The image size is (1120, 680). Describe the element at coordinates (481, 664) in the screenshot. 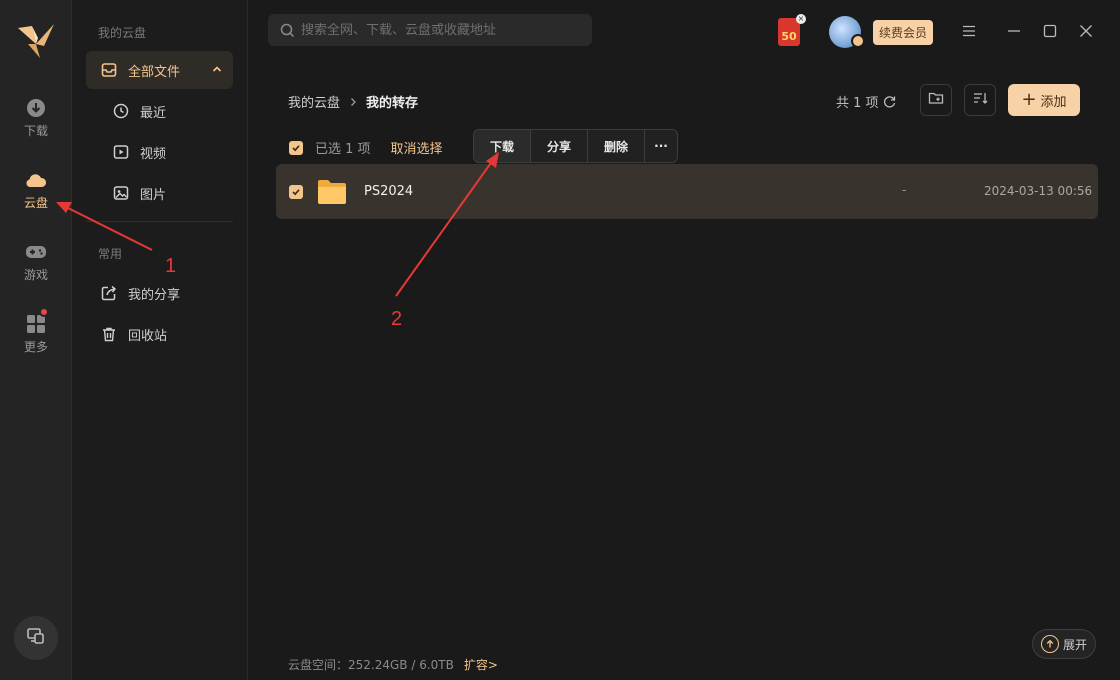

I see `expand-storage-link: 扩容>` at that location.